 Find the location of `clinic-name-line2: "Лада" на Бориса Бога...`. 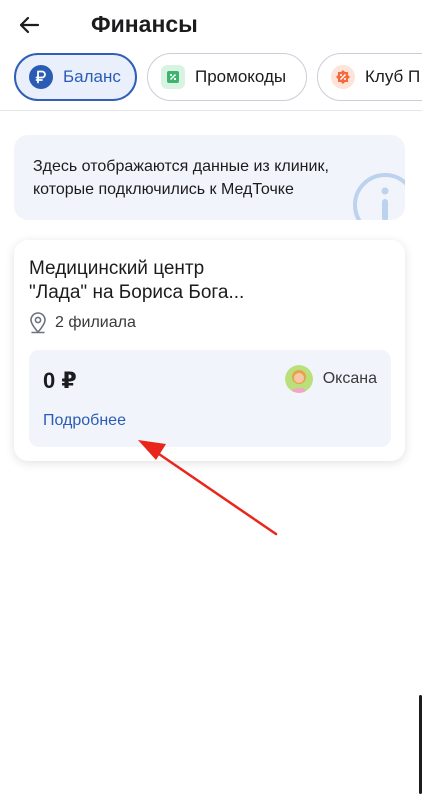

clinic-name-line2: "Лада" на Бориса Бога... is located at coordinates (137, 292).